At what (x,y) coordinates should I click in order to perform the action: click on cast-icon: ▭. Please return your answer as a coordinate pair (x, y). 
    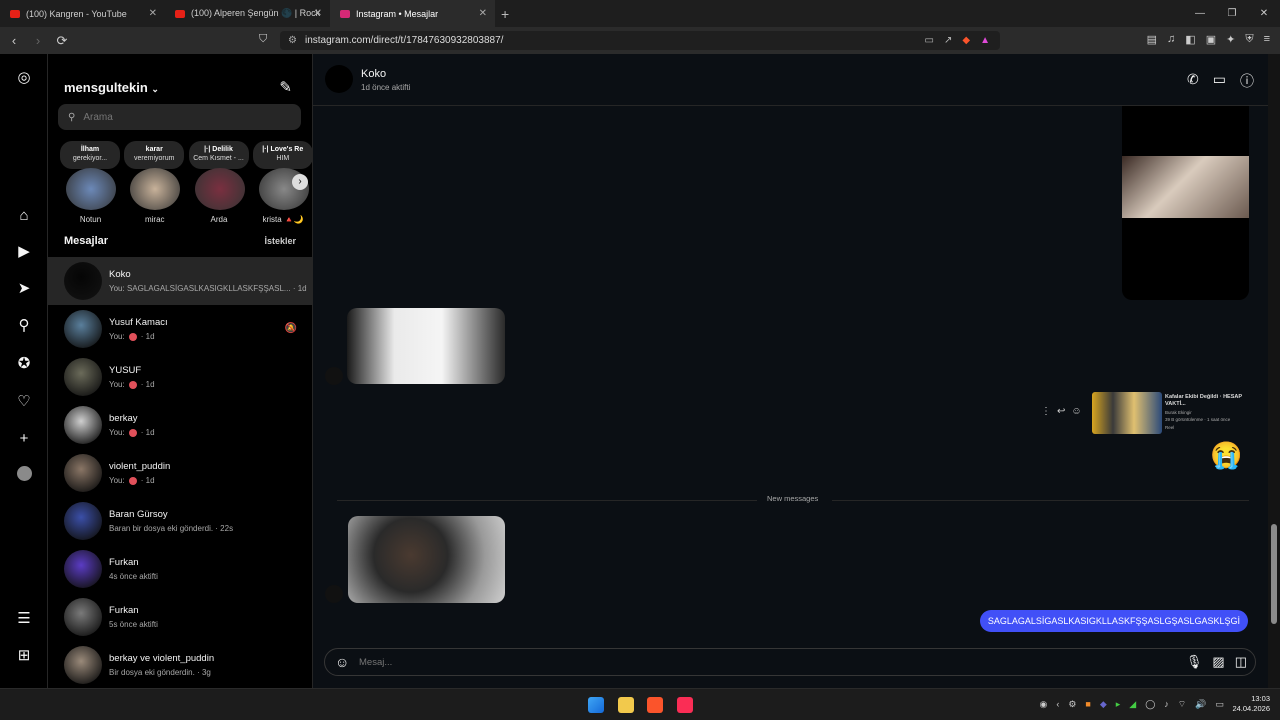
    Looking at the image, I should click on (929, 40).